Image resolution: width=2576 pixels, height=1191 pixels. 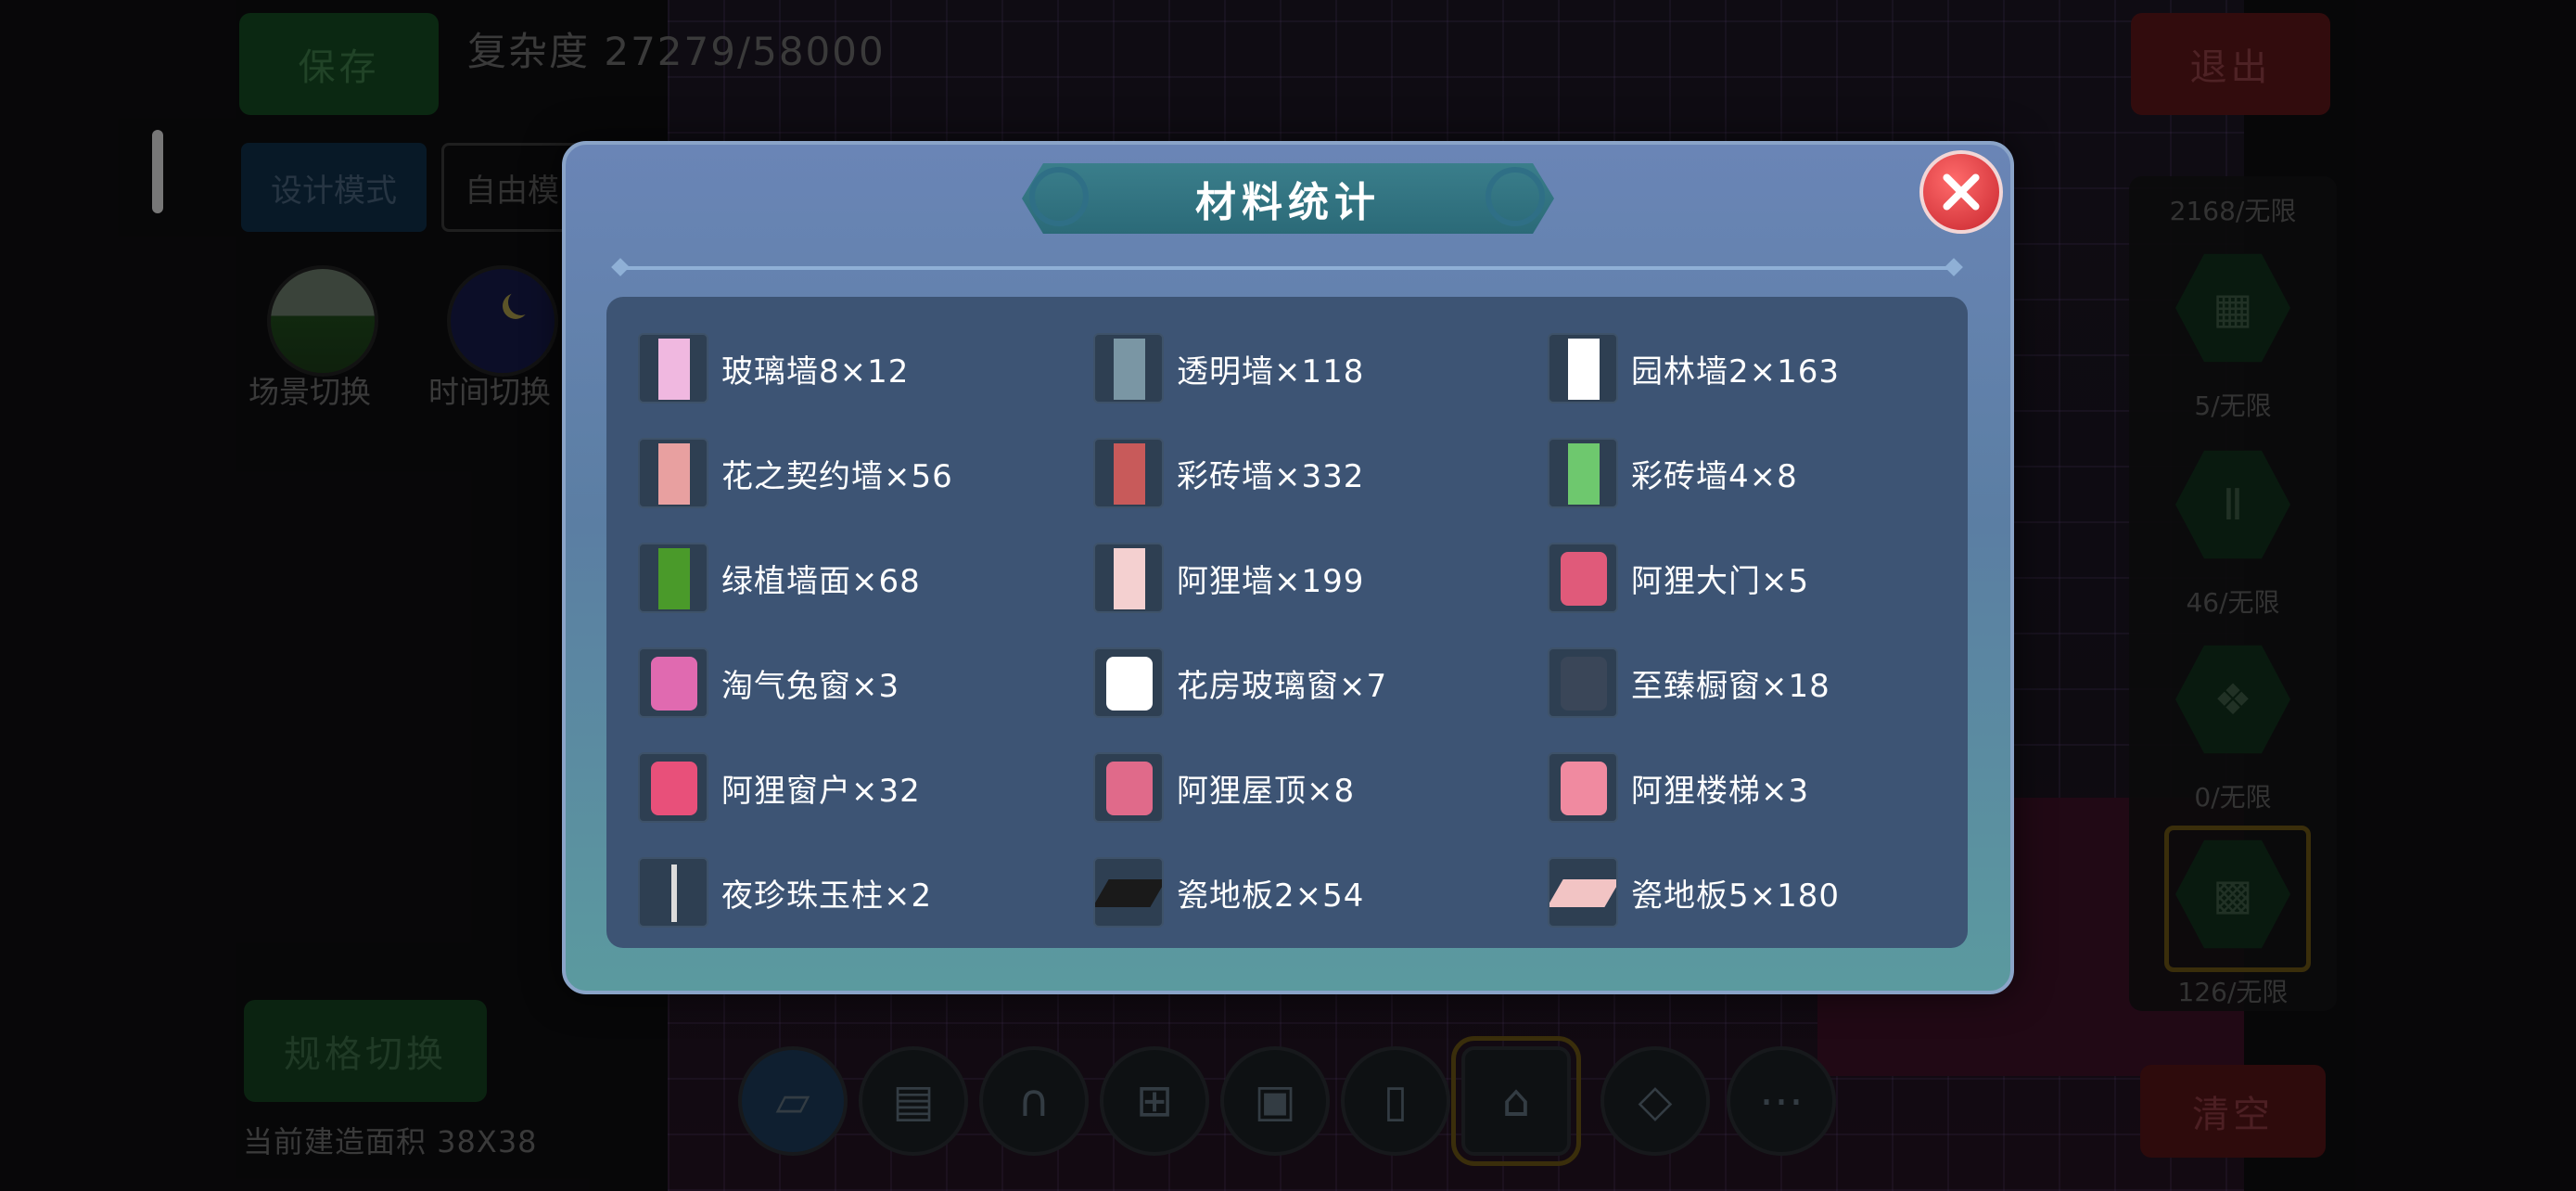 What do you see at coordinates (1720, 581) in the screenshot?
I see `material-label: 阿狸大门×5` at bounding box center [1720, 581].